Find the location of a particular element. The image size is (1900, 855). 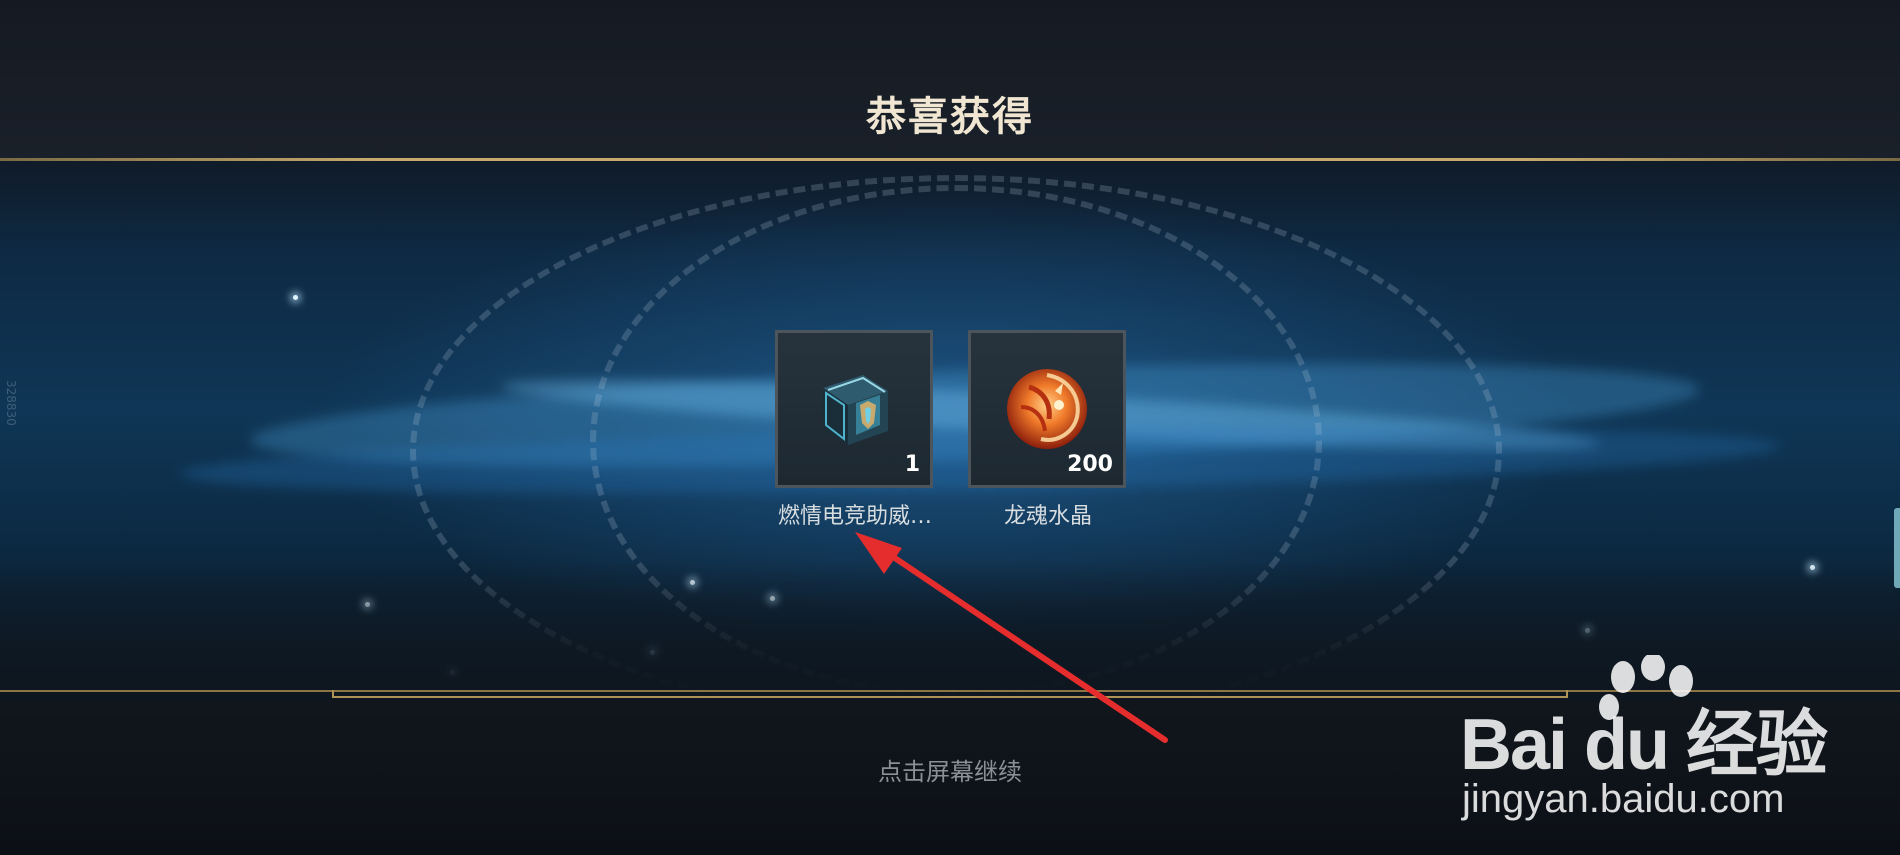

watermark-url: jingyan.baidu.com is located at coordinates (1623, 799).